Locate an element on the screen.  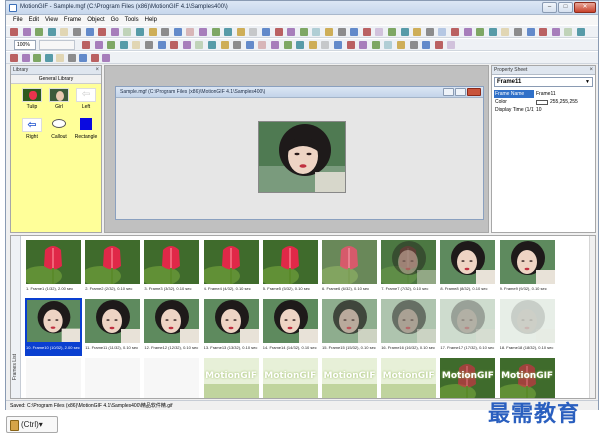
frame-item: 7. Frame7 (7/32), 0.10 sec is located at coordinates (408, 268).